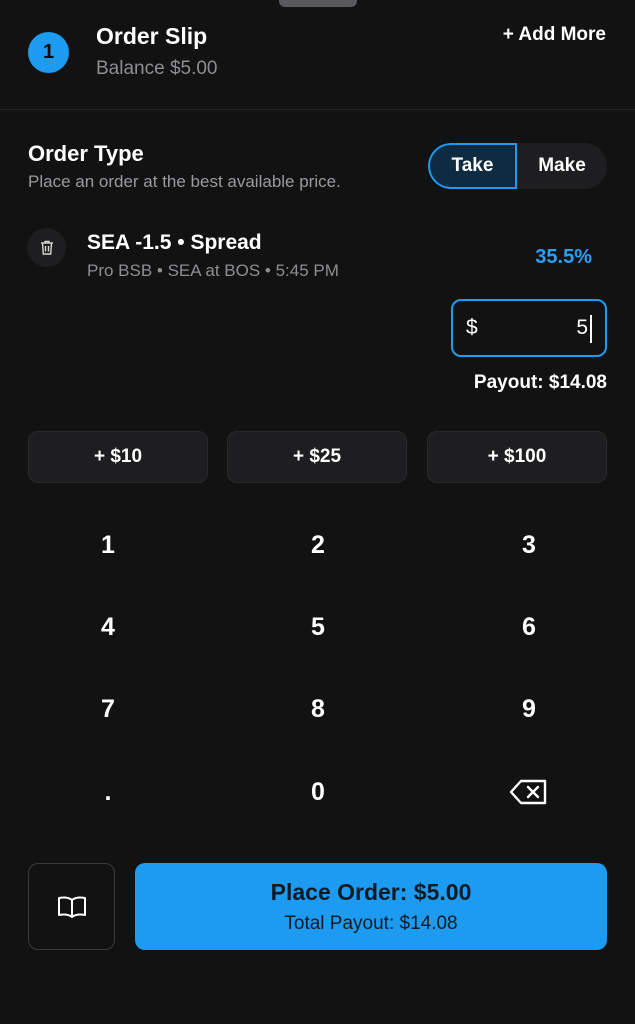 This screenshot has height=1024, width=635. What do you see at coordinates (591, 329) in the screenshot?
I see `text-cursor` at bounding box center [591, 329].